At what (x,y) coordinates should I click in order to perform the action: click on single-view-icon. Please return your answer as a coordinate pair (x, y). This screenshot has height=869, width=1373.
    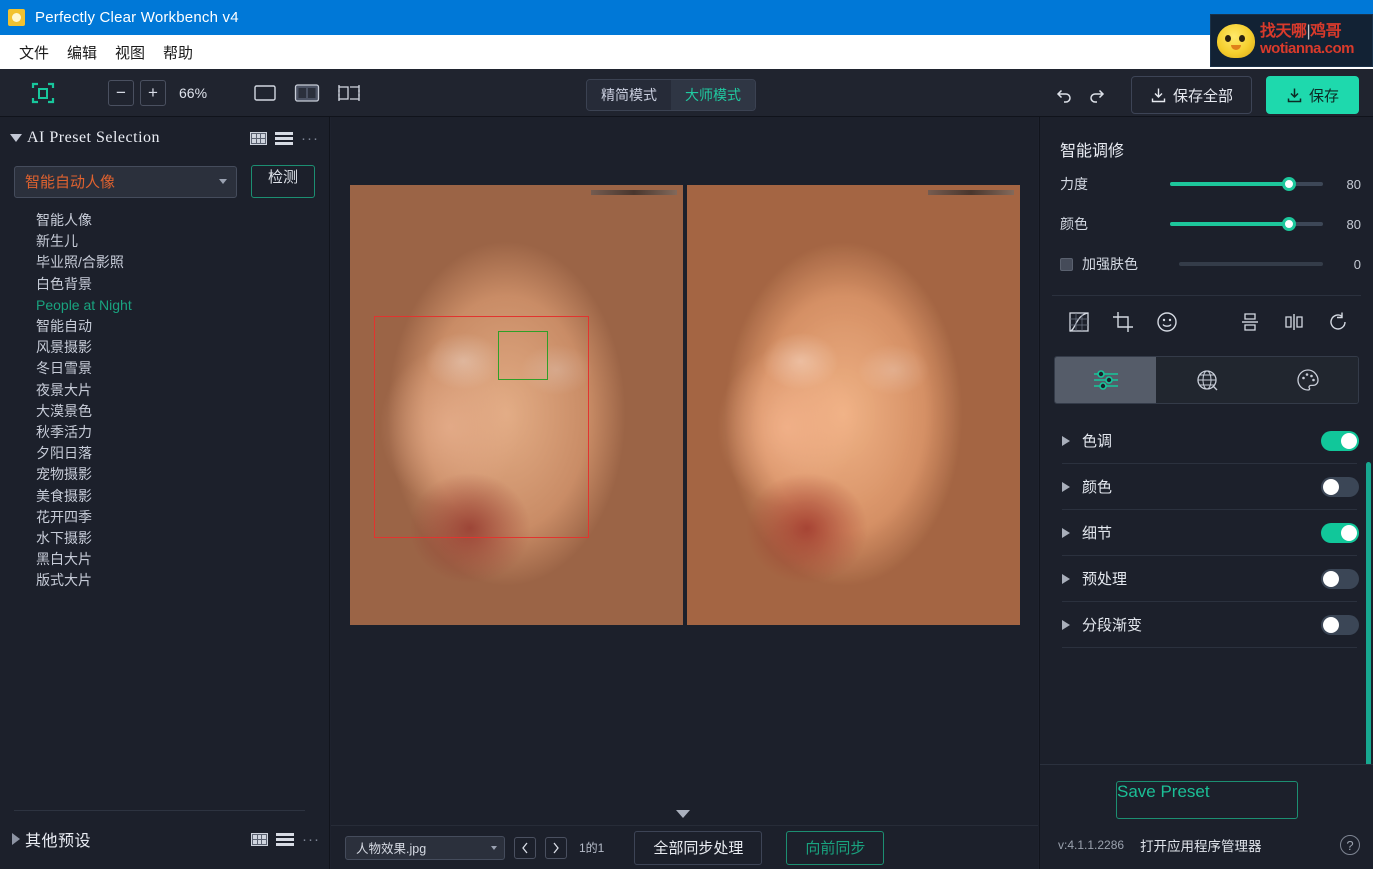
    Looking at the image, I should click on (265, 93).